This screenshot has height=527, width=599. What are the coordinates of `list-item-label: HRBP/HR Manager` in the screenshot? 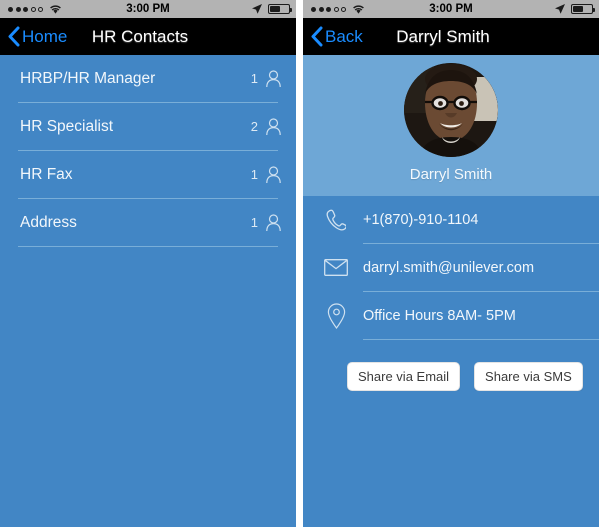 It's located at (88, 78).